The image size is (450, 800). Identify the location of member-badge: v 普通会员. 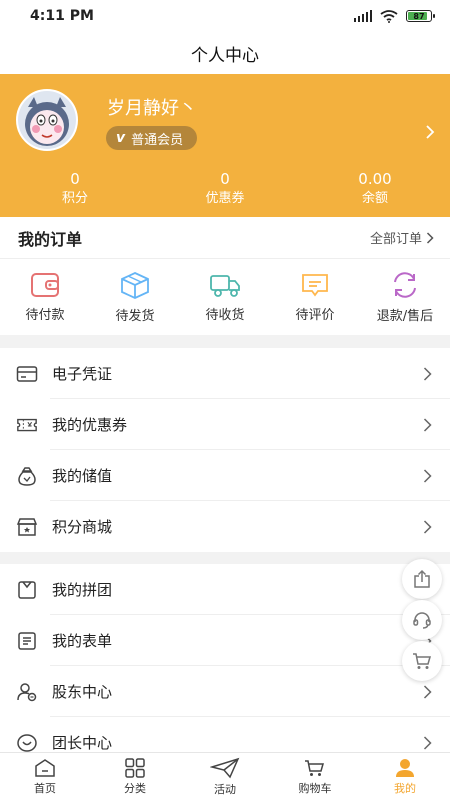
(152, 138).